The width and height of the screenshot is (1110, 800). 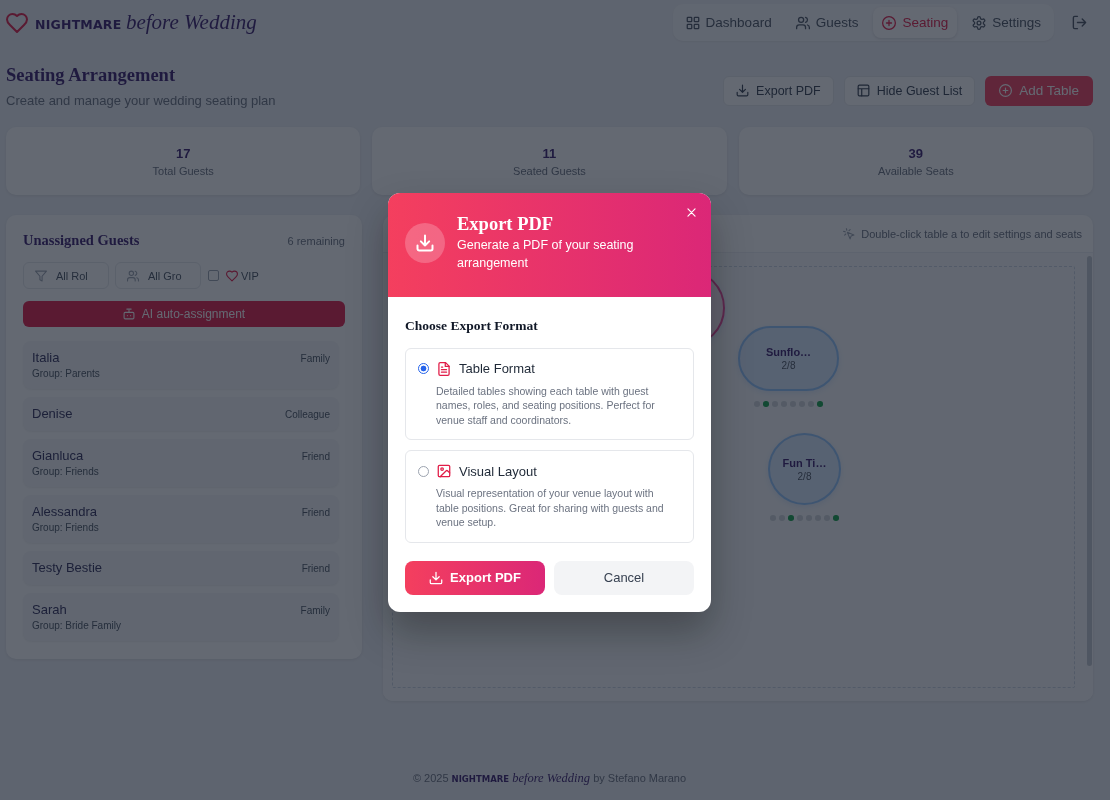 I want to click on auto-assign-button: AI auto-assignment, so click(x=184, y=314).